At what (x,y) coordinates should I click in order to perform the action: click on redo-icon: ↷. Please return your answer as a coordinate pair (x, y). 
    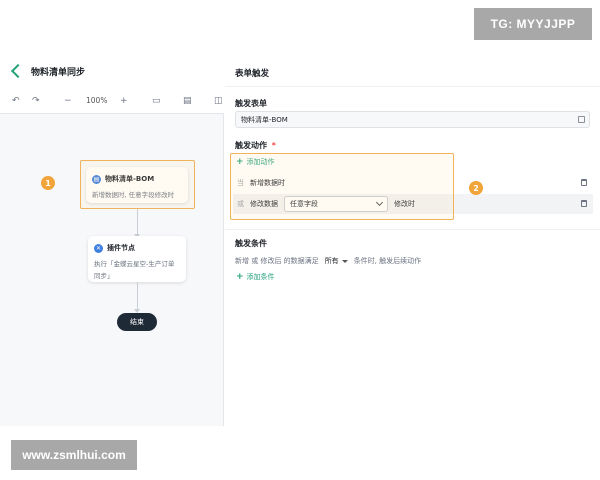
    Looking at the image, I should click on (36, 101).